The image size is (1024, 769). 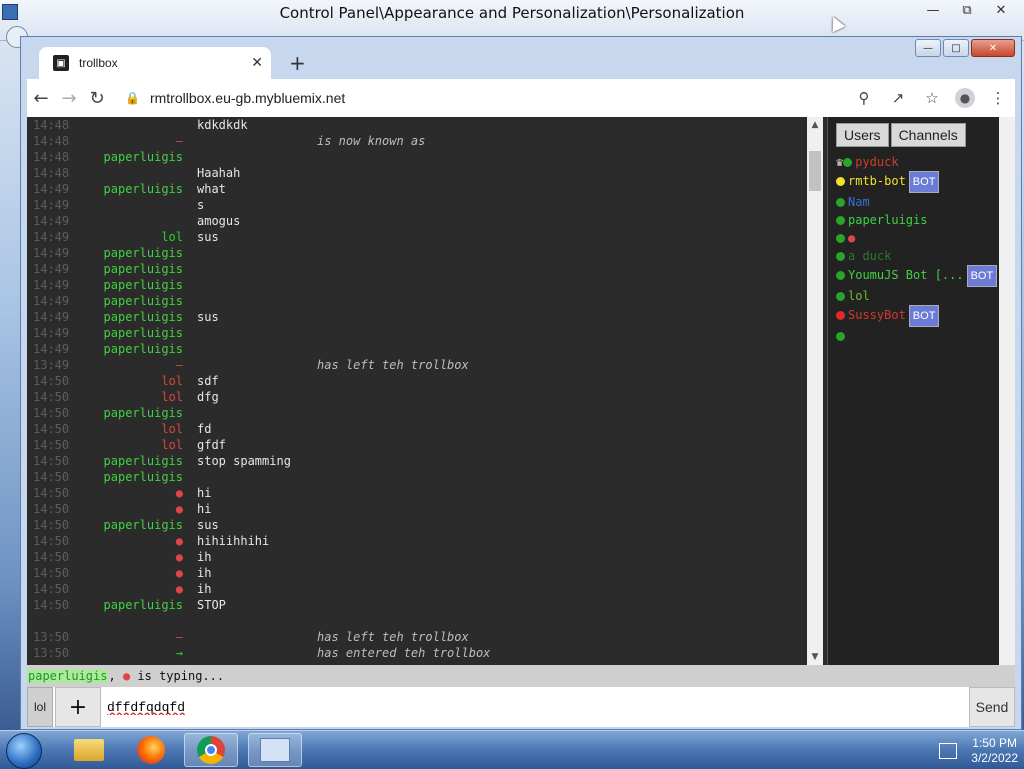 I want to click on profile-icon: ●, so click(x=965, y=98).